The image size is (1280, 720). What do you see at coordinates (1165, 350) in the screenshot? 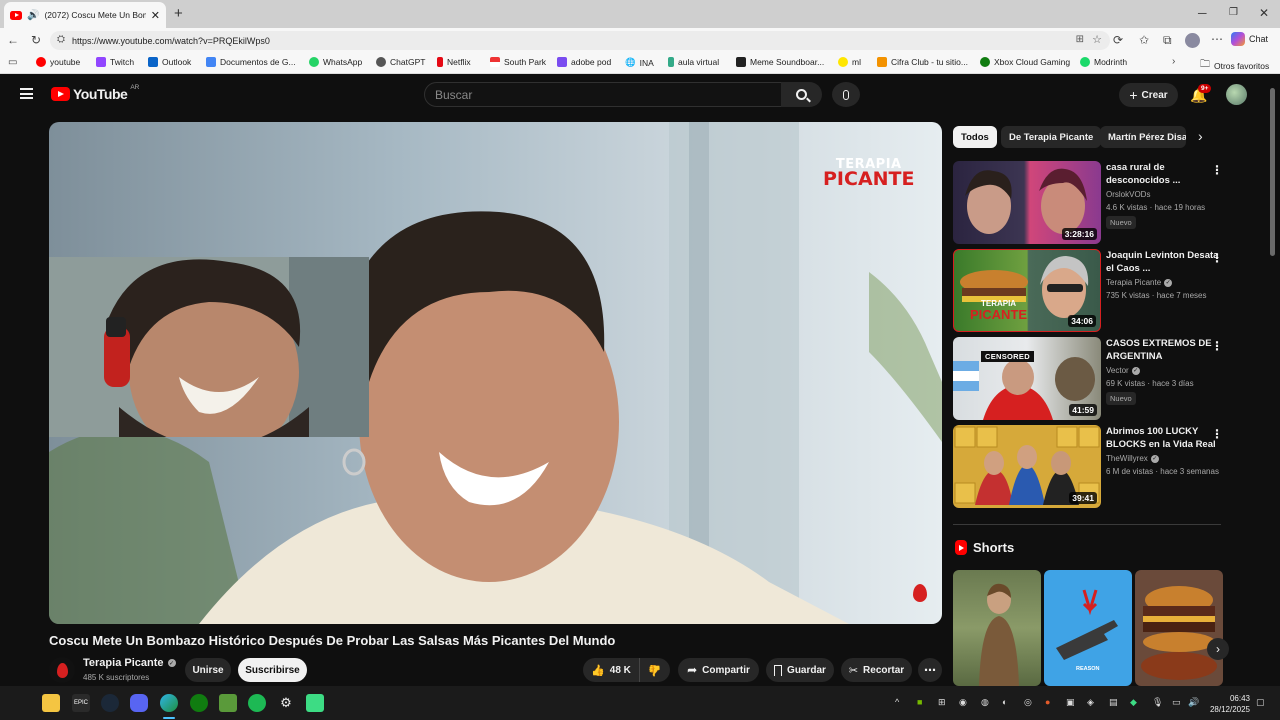
I see `recommendation-title: CASOS EXTREMOS DE ARGENTINA` at bounding box center [1165, 350].